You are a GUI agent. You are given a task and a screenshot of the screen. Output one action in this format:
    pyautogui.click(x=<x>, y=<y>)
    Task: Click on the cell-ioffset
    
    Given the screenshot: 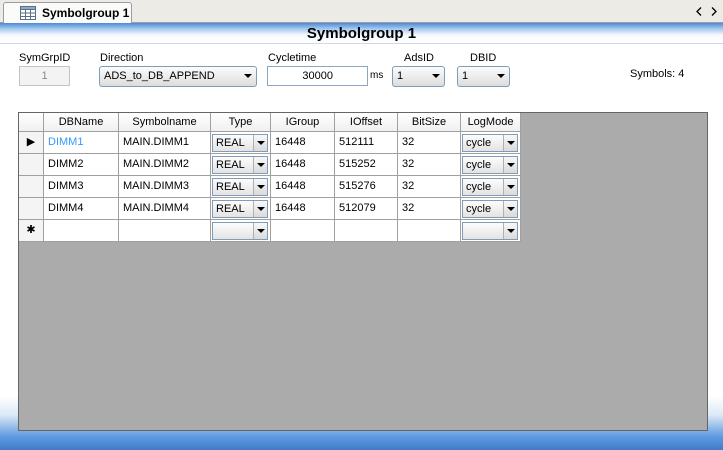 What is the action you would take?
    pyautogui.click(x=366, y=231)
    